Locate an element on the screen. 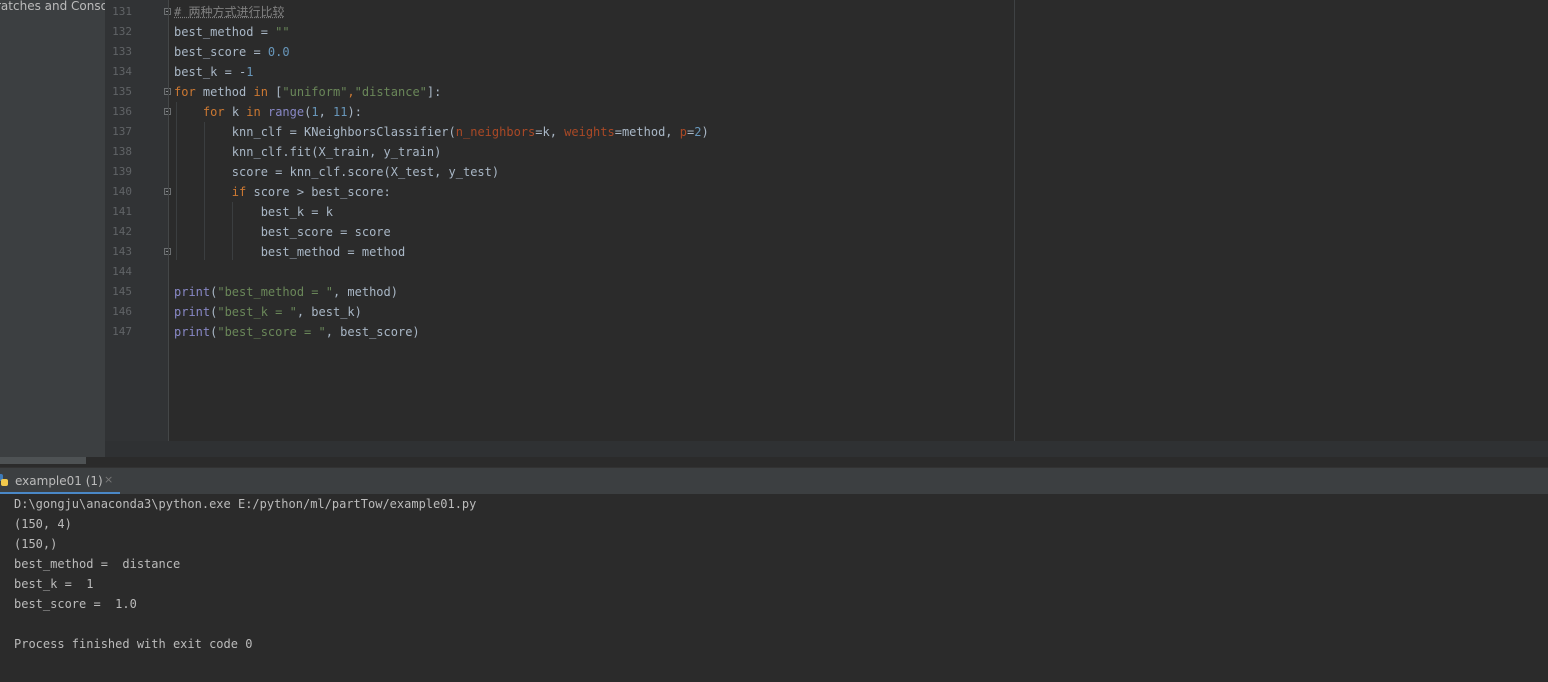 Image resolution: width=1548 pixels, height=682 pixels. code-line: best_k = k is located at coordinates (253, 212).